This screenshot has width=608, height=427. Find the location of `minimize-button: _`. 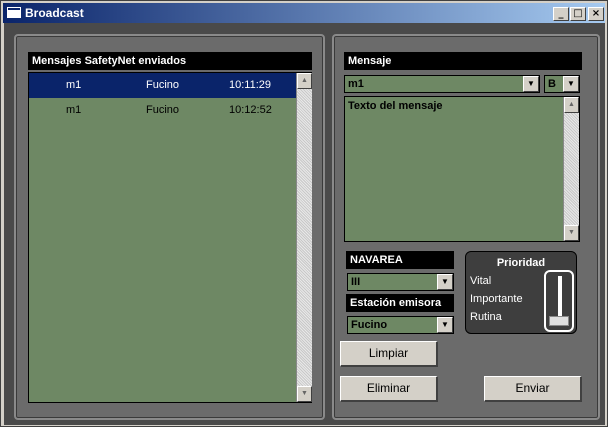

minimize-button: _ is located at coordinates (561, 14).